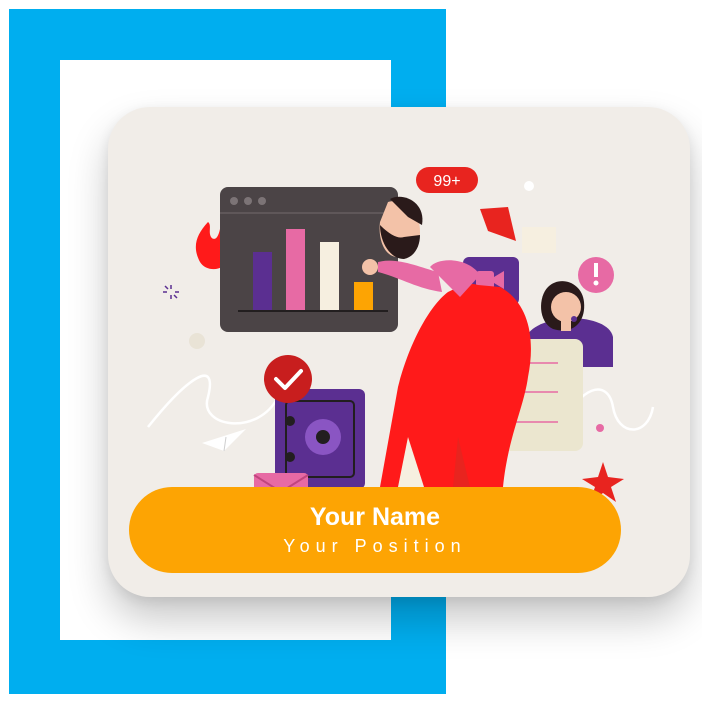 This screenshot has width=702, height=703. I want to click on checkmark-icon, so click(288, 379).